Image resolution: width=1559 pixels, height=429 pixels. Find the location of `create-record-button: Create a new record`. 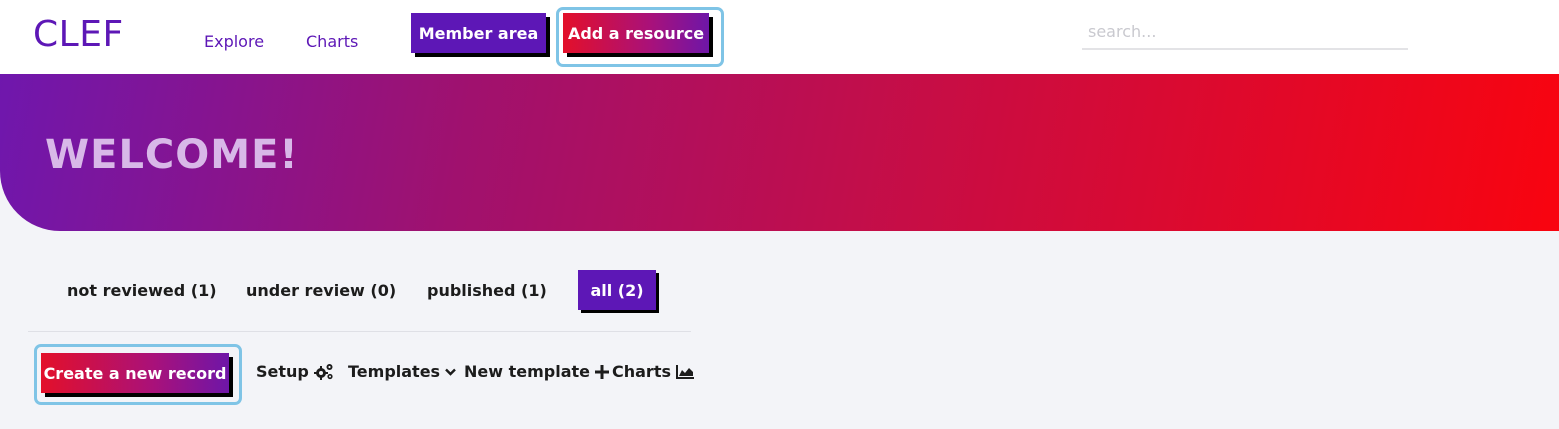

create-record-button: Create a new record is located at coordinates (135, 373).